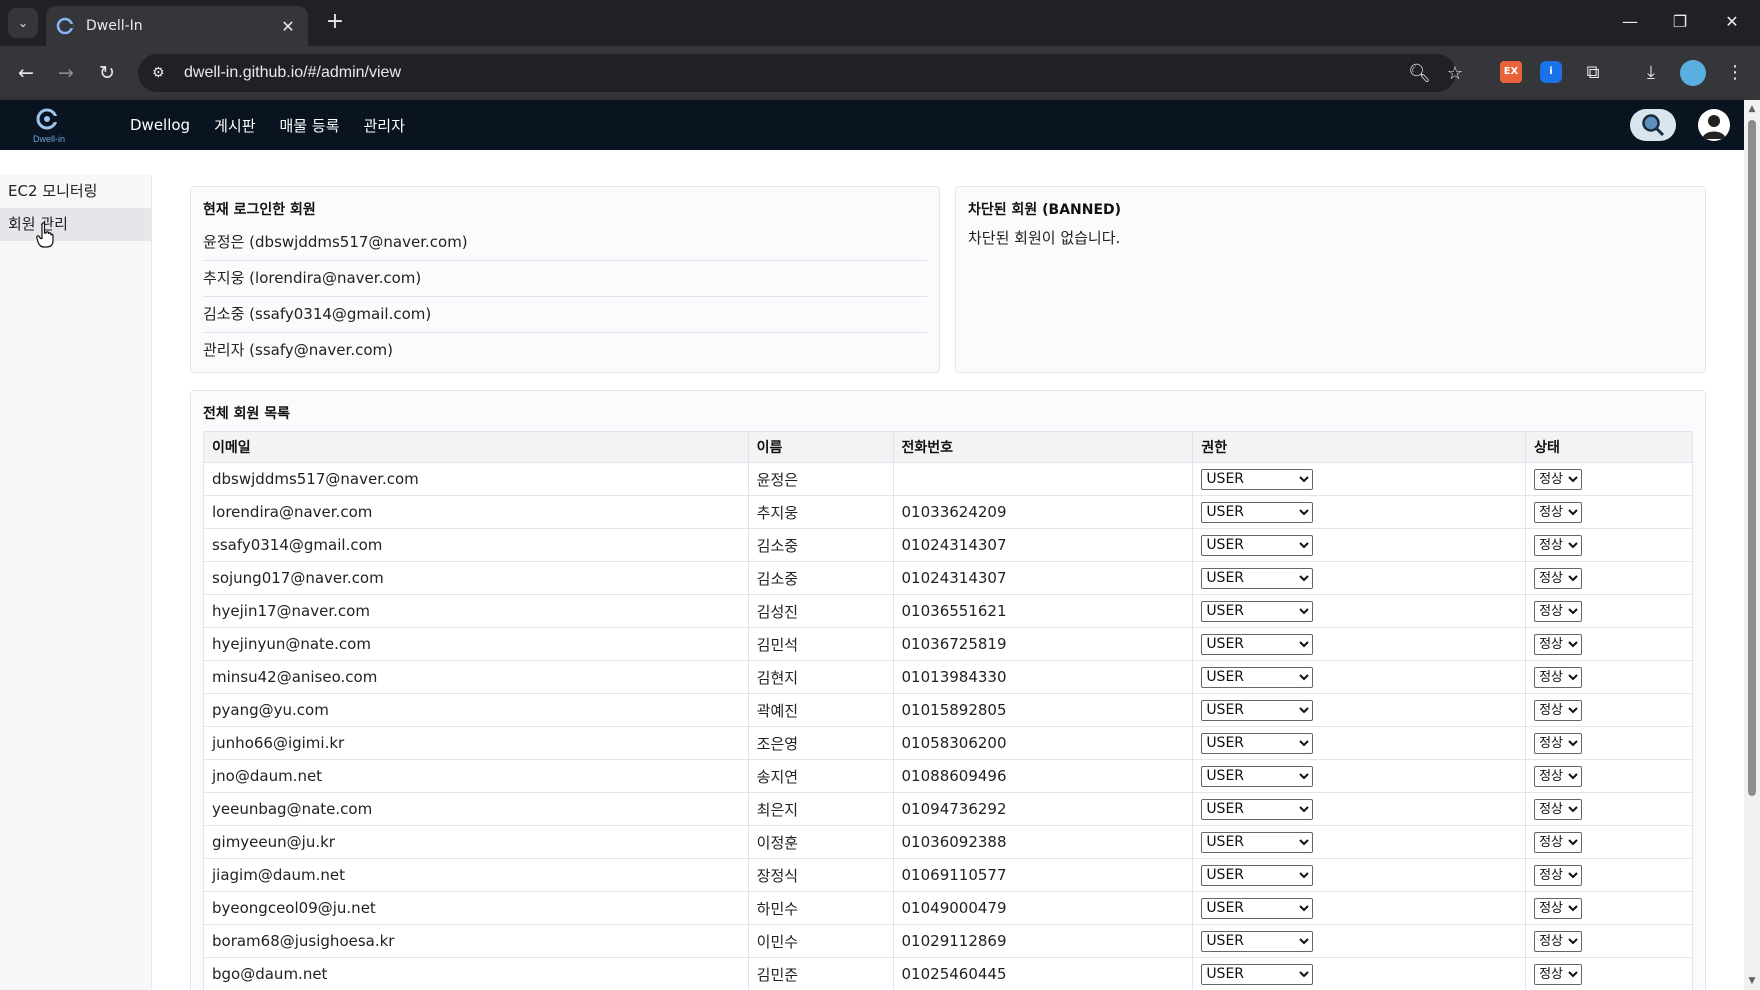 The image size is (1760, 990). Describe the element at coordinates (820, 941) in the screenshot. I see `member-name: 이민수` at that location.